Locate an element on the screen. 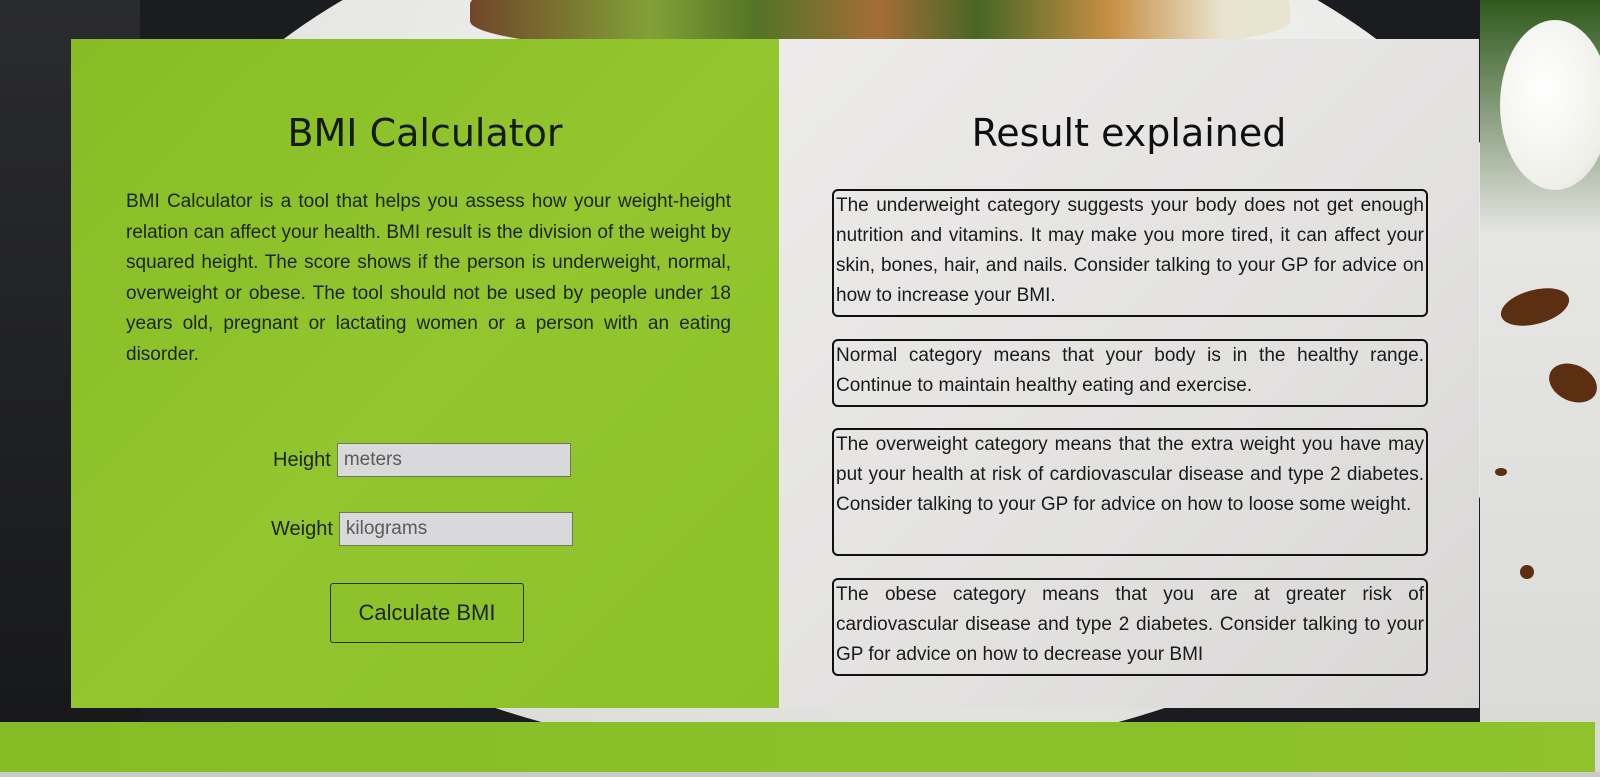 The height and width of the screenshot is (777, 1600). weight-input is located at coordinates (455, 529).